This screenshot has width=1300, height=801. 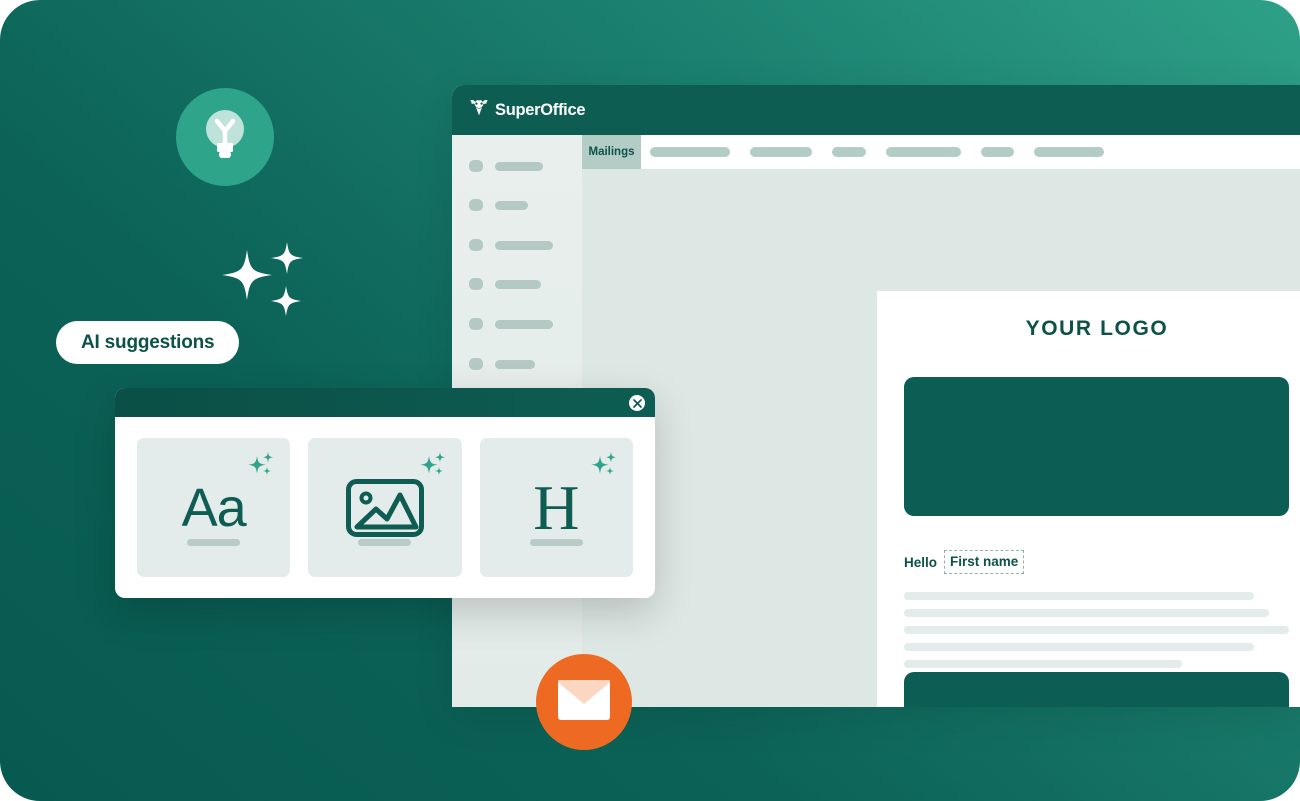 I want to click on lightbulb-icon, so click(x=225, y=137).